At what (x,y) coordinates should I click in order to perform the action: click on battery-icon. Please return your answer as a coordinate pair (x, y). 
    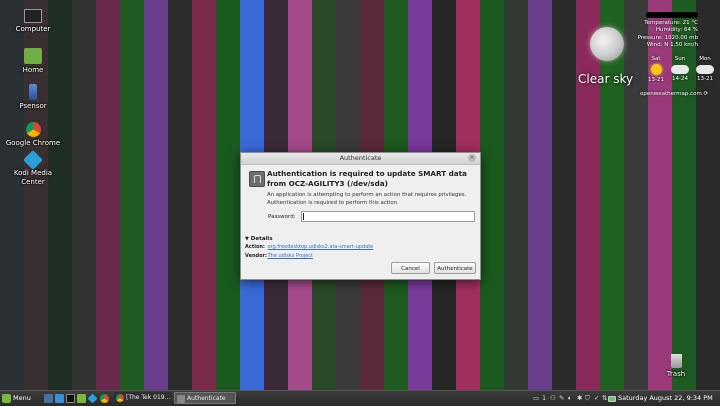
    Looking at the image, I should click on (612, 399).